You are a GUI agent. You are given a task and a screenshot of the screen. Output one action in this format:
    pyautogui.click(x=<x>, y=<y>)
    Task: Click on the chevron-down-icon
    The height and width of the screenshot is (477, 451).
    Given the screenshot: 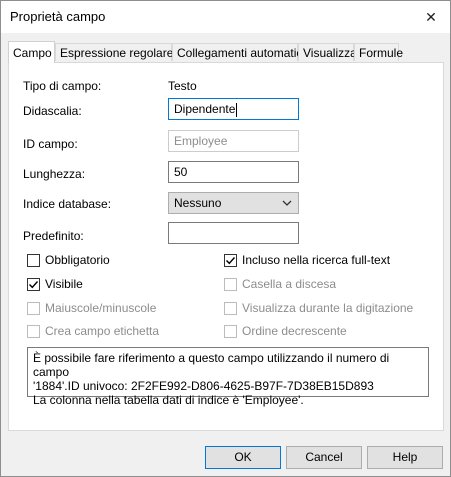 What is the action you would take?
    pyautogui.click(x=287, y=203)
    